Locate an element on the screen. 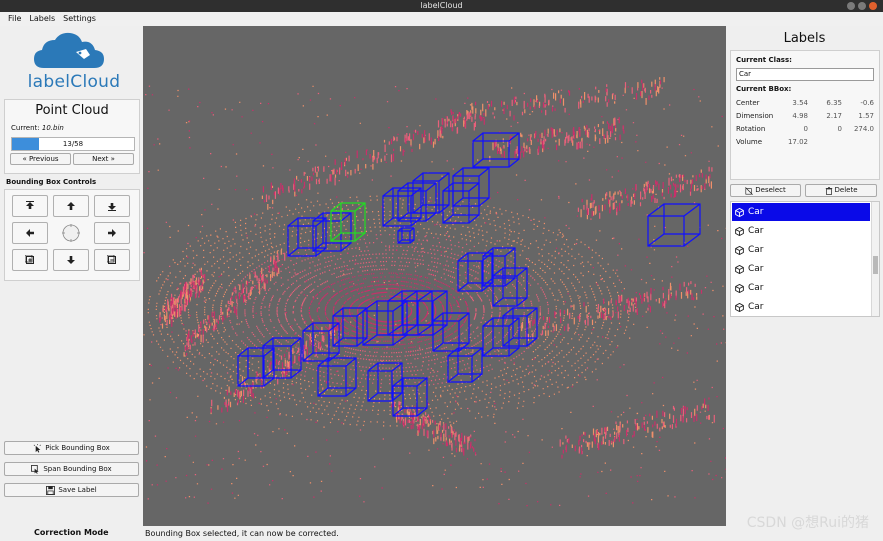 This screenshot has height=541, width=883. bbox-row-dimension: Dimension 4.98 2.17 1.57 is located at coordinates (805, 117).